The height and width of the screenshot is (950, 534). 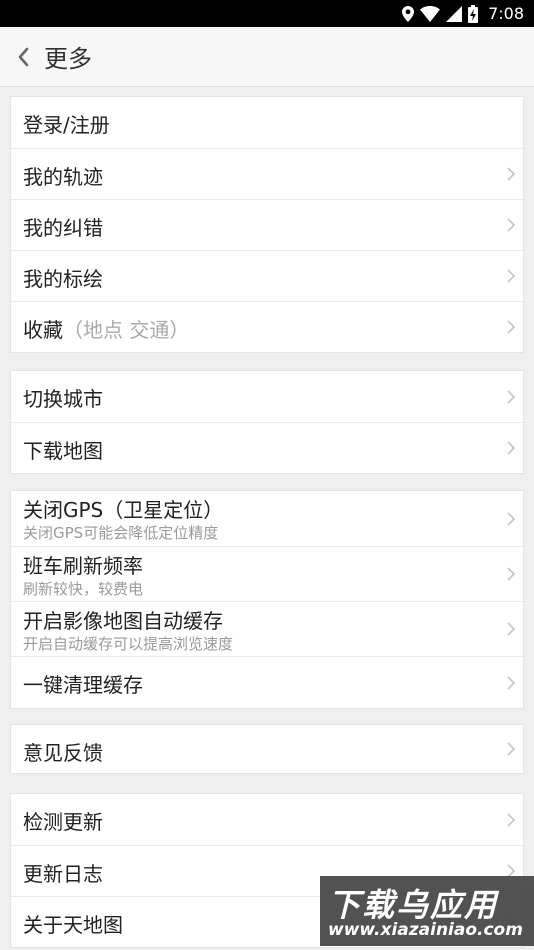 I want to click on menu-item-feedback: 意见反馈, so click(x=267, y=749).